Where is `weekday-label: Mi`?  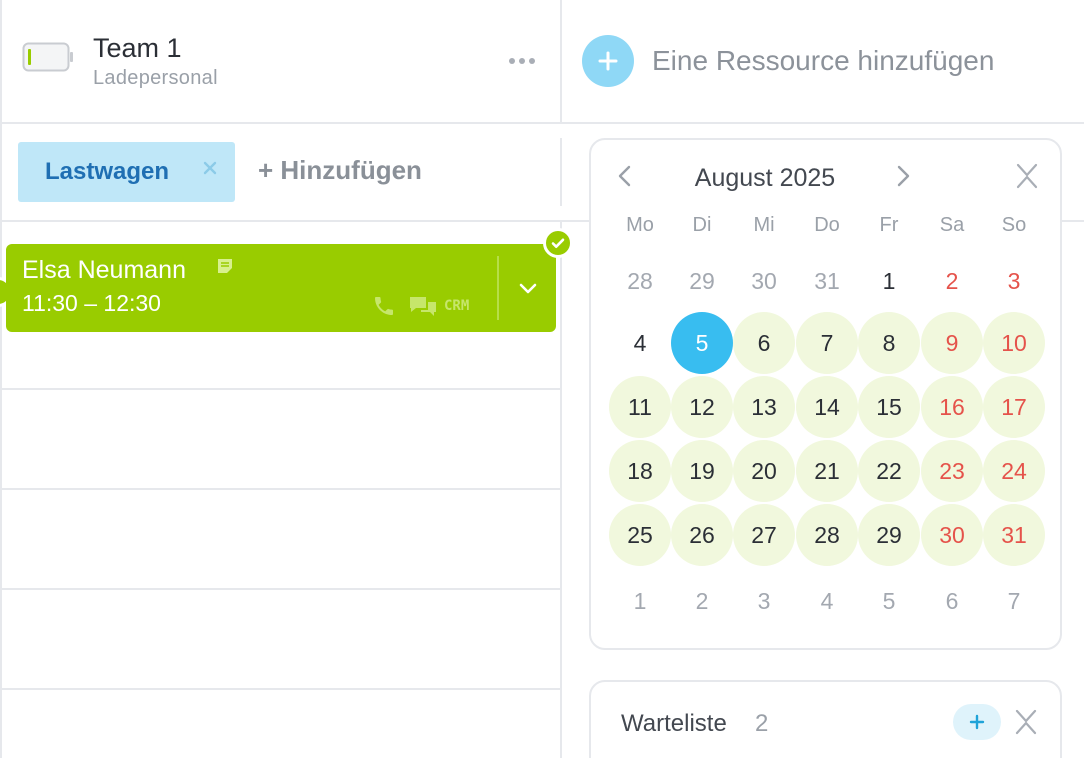 weekday-label: Mi is located at coordinates (764, 225).